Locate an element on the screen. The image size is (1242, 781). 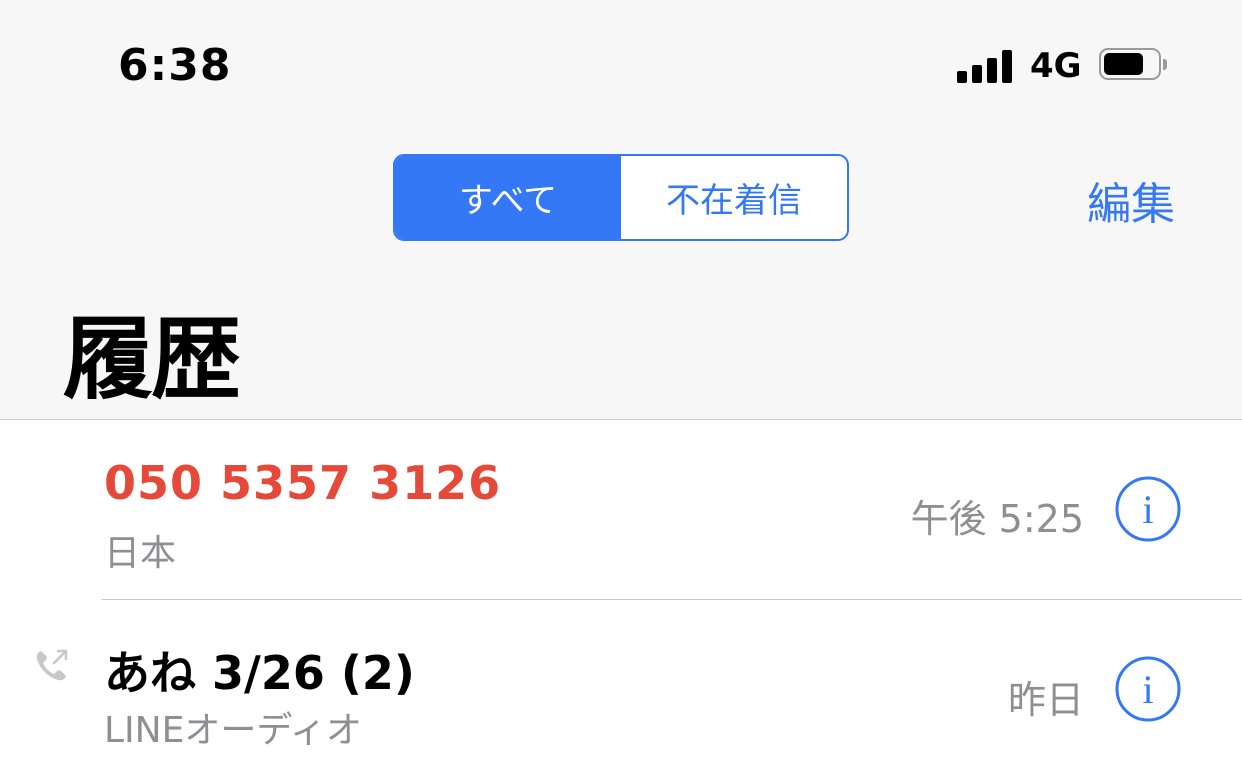
call-name: あね 3/26 (2) is located at coordinates (259, 673).